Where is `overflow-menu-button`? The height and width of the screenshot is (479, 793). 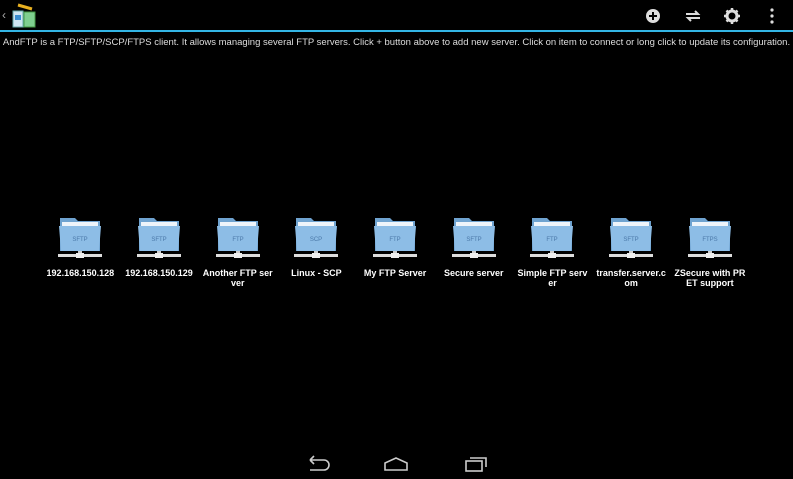
overflow-menu-button is located at coordinates (772, 16).